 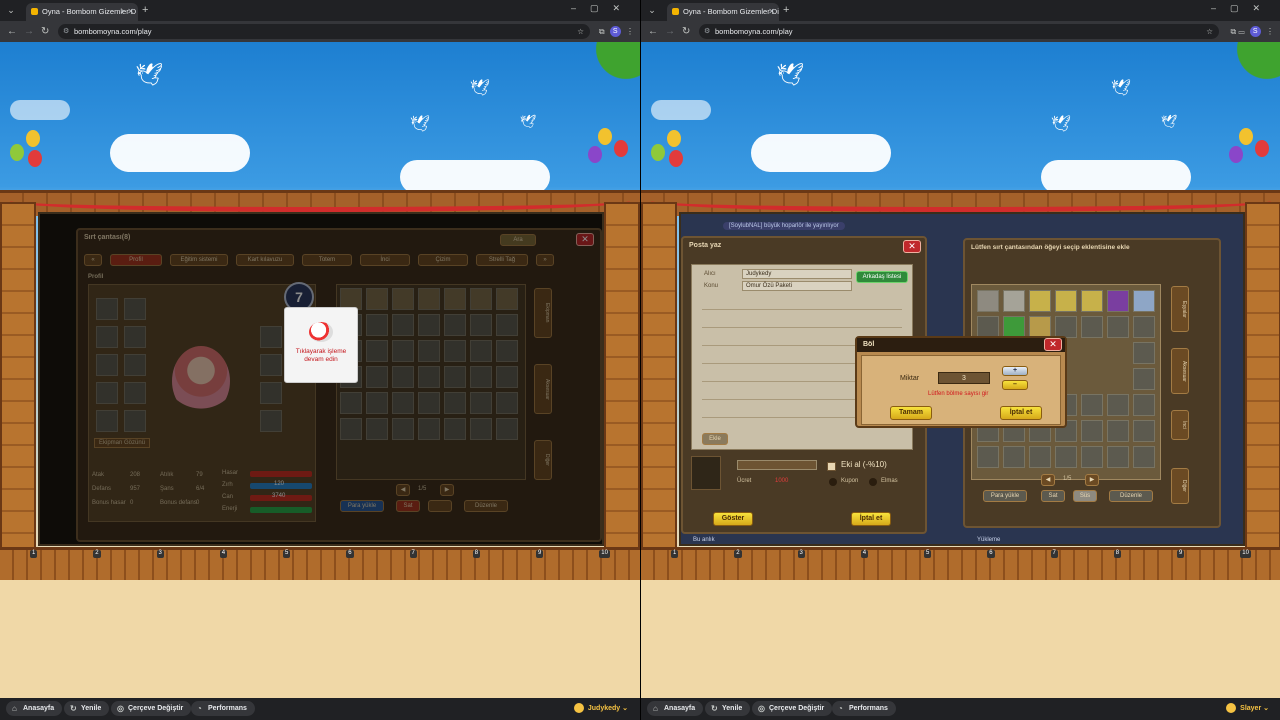 What do you see at coordinates (871, 519) in the screenshot?
I see `cancel-mail-button: İptal et` at bounding box center [871, 519].